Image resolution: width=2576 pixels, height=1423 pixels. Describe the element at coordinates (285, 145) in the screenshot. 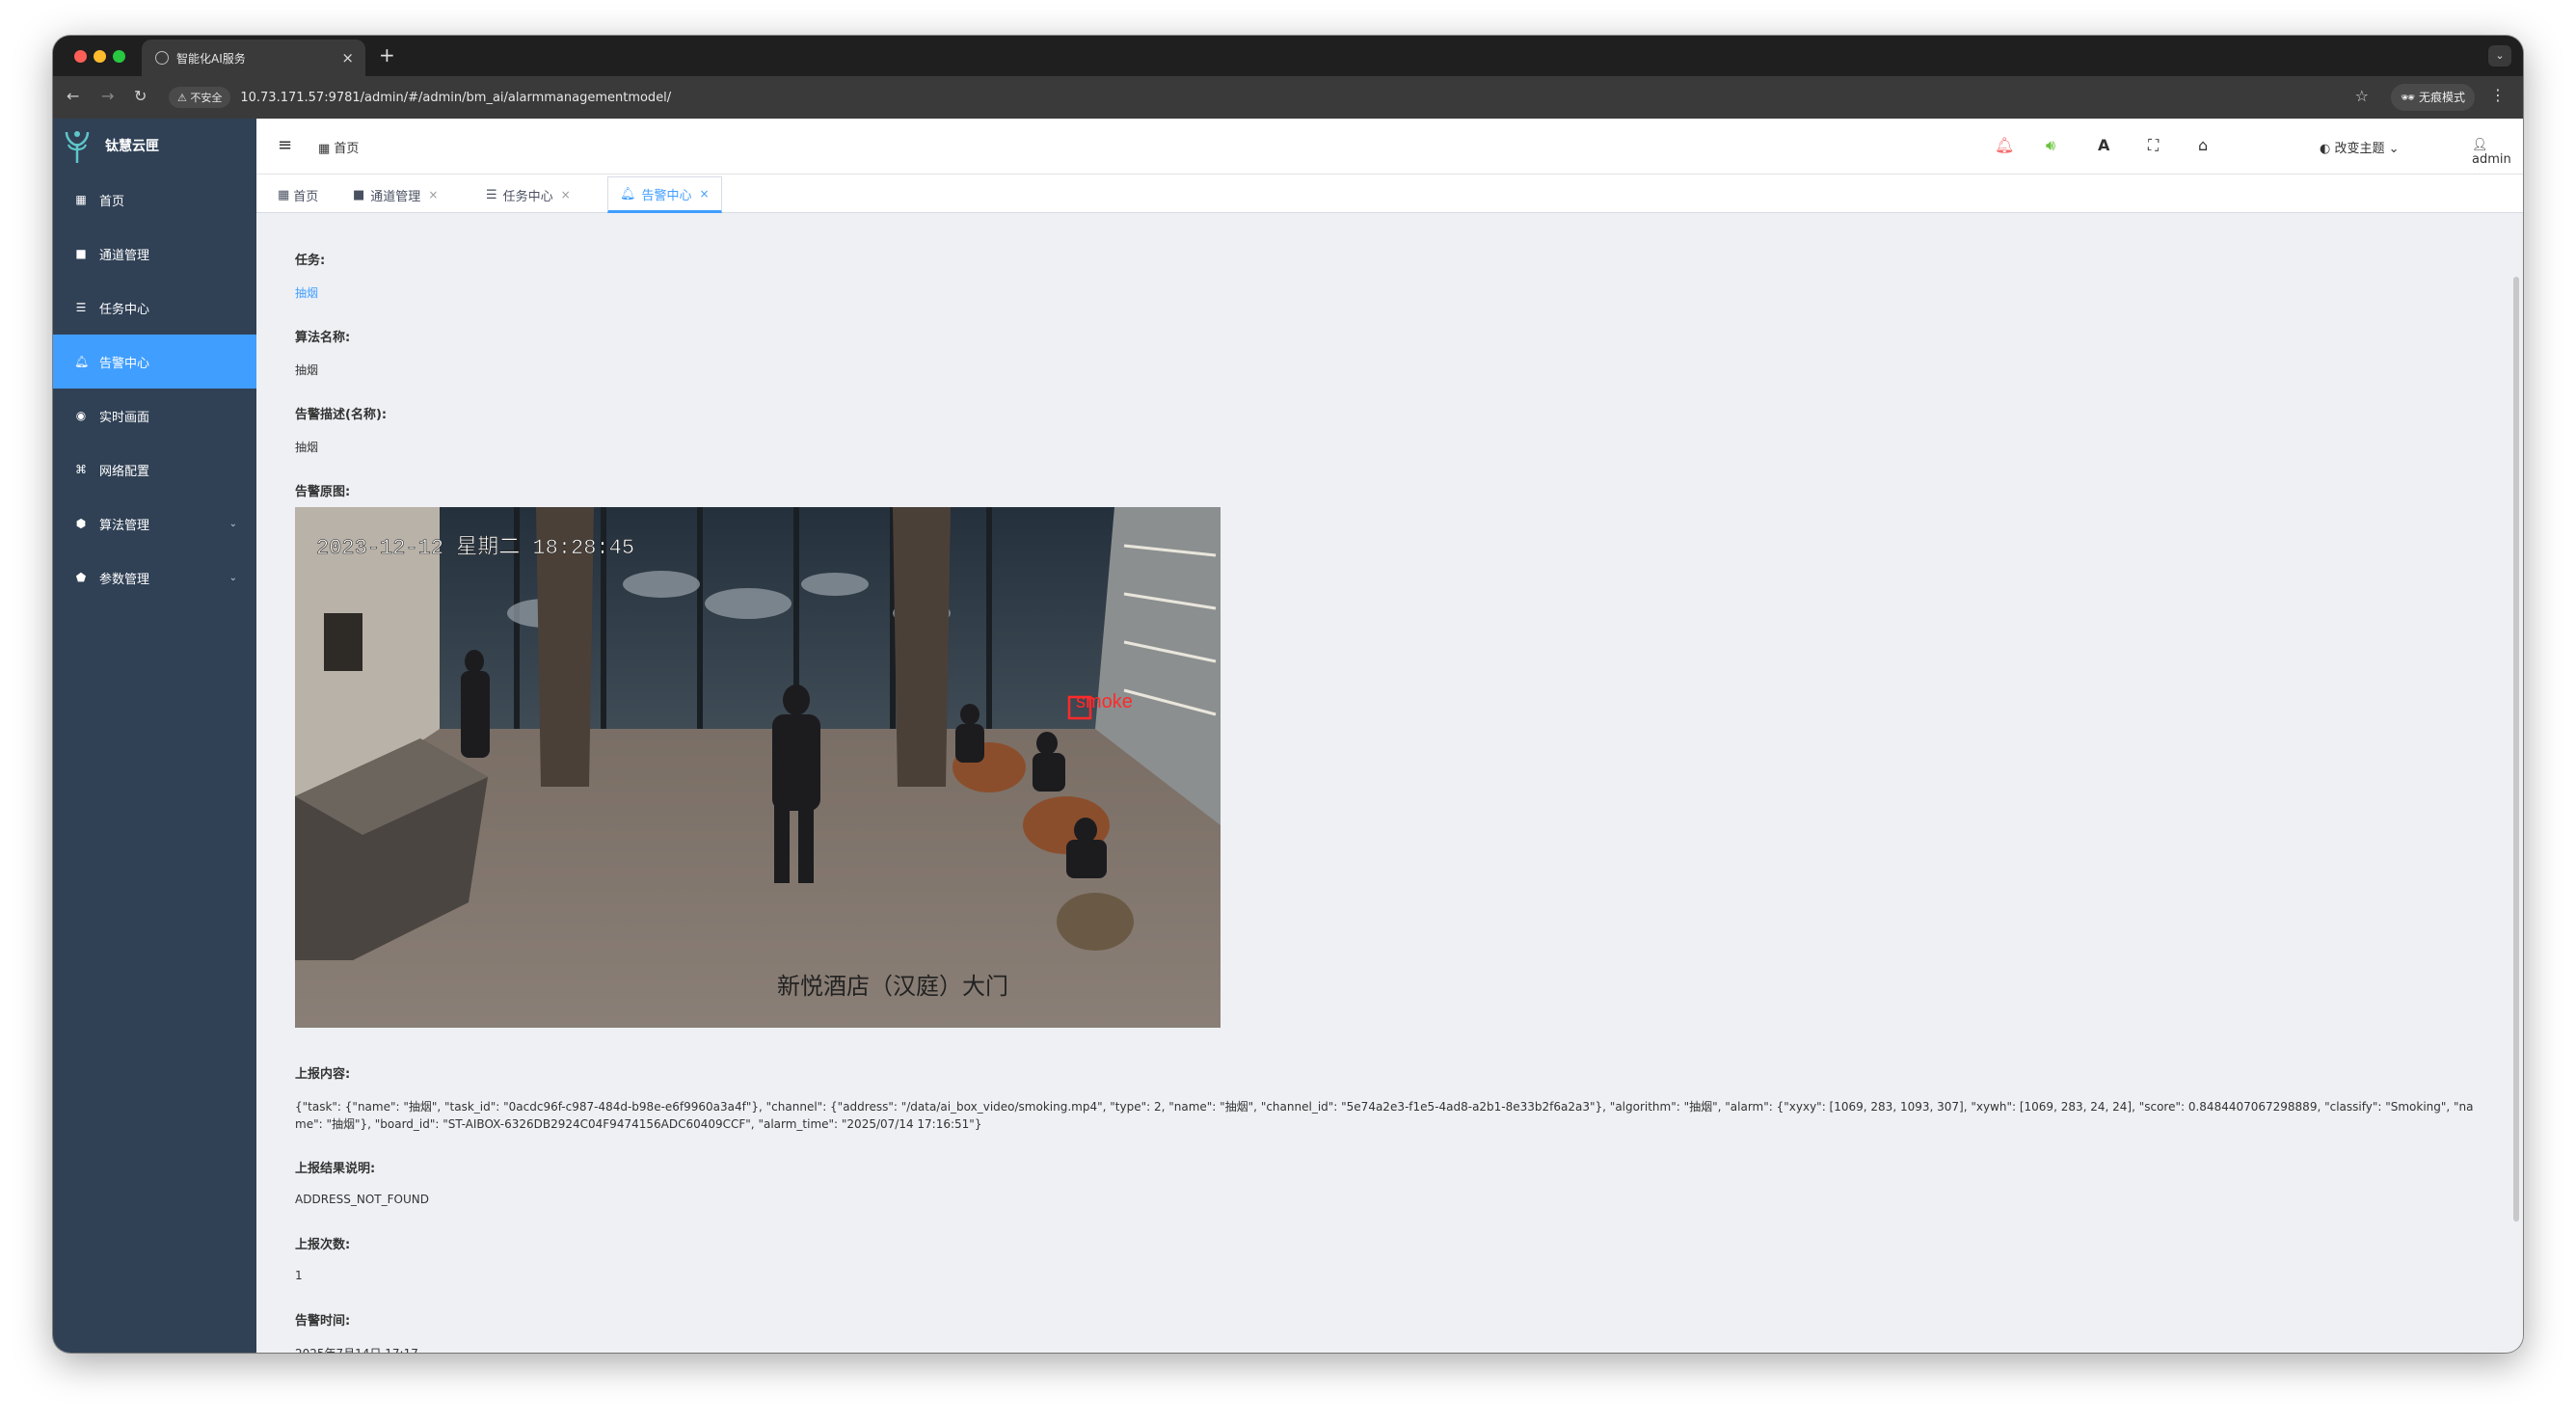

I see `hamburger-icon: ≡` at that location.